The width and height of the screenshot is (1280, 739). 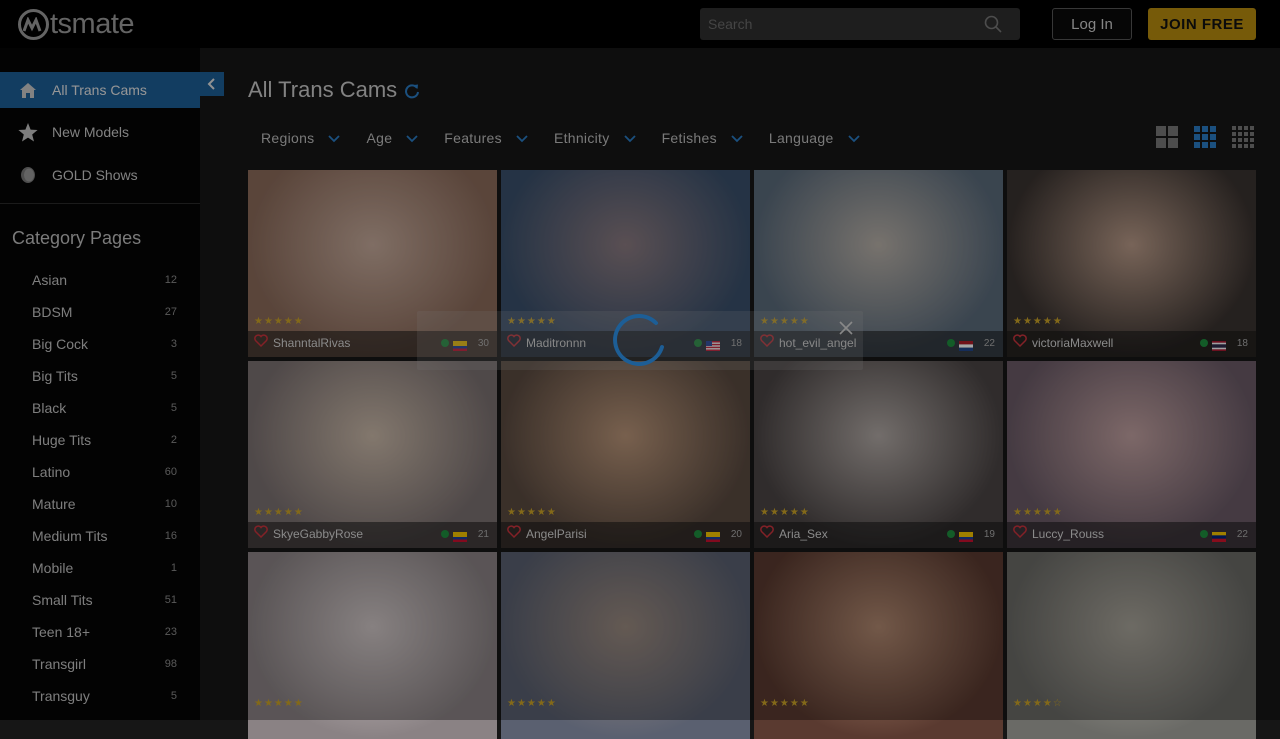 I want to click on category-item: Teen 18+ 23, so click(x=104, y=632).